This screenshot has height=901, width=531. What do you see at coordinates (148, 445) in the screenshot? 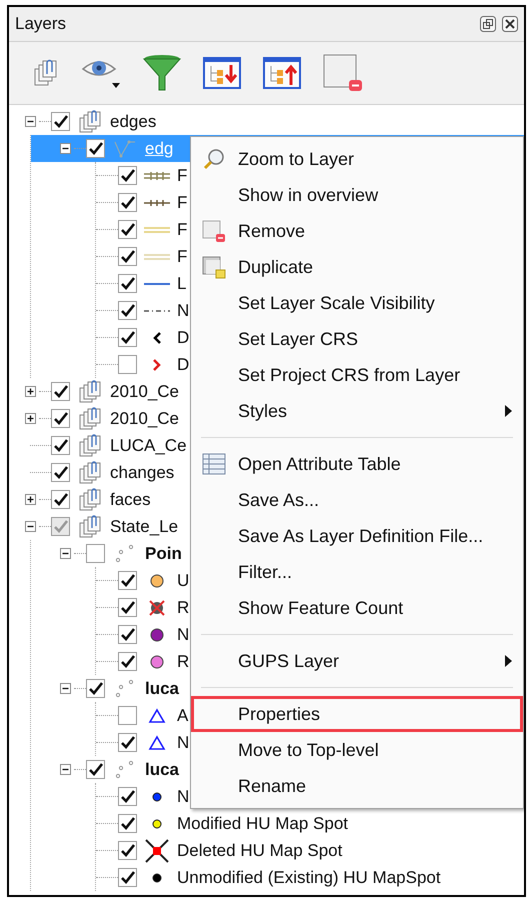
I see `layer-name: LUCA_Ce` at bounding box center [148, 445].